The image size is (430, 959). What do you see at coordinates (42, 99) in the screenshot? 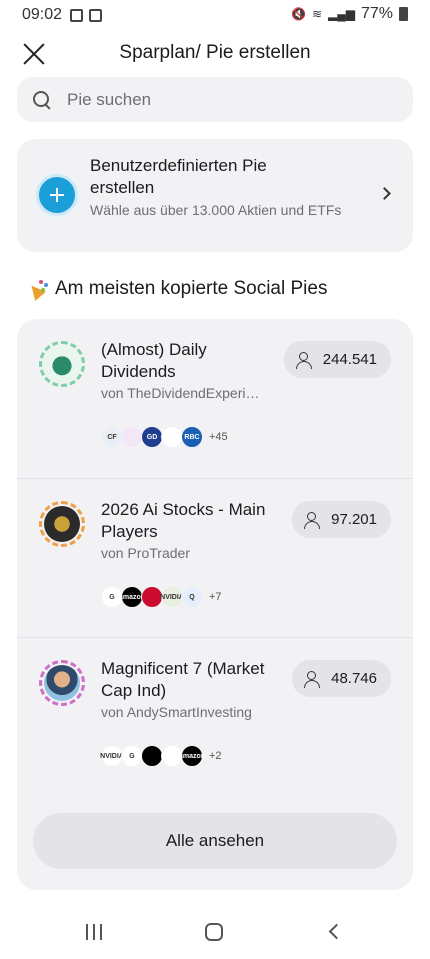
I see `search-icon` at bounding box center [42, 99].